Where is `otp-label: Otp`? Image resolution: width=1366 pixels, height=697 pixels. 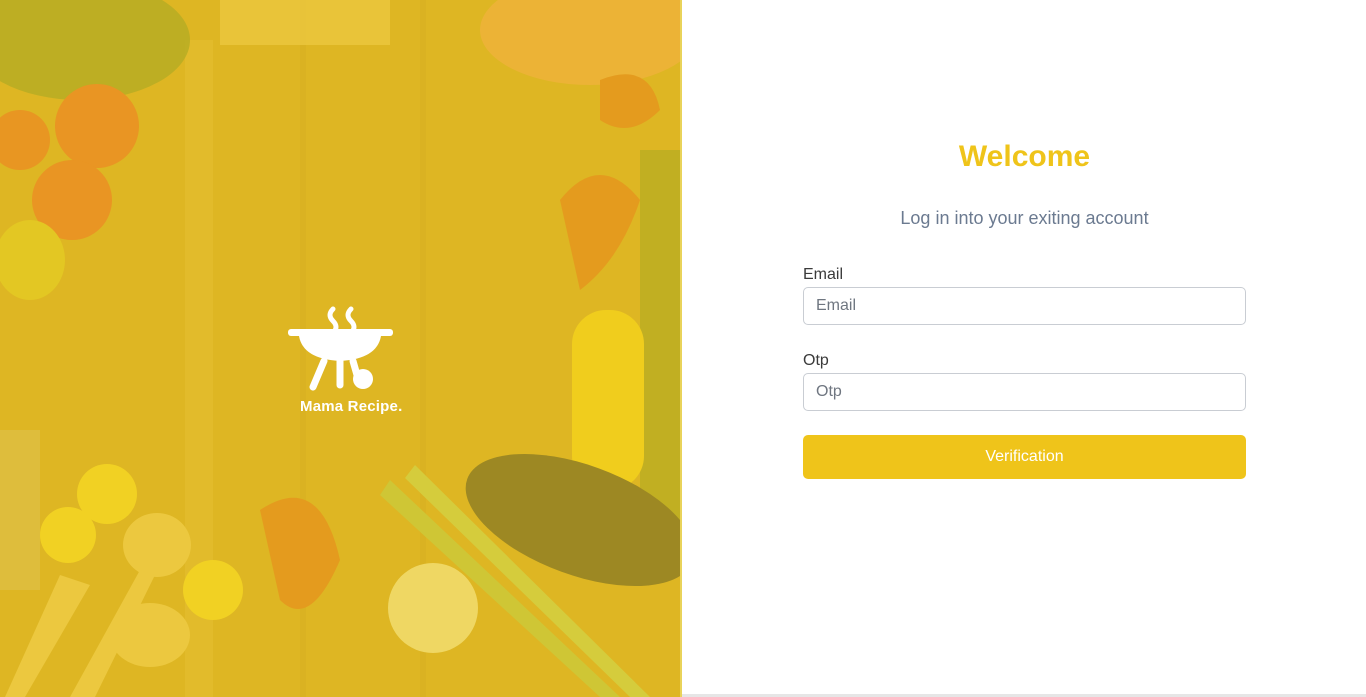 otp-label: Otp is located at coordinates (816, 360).